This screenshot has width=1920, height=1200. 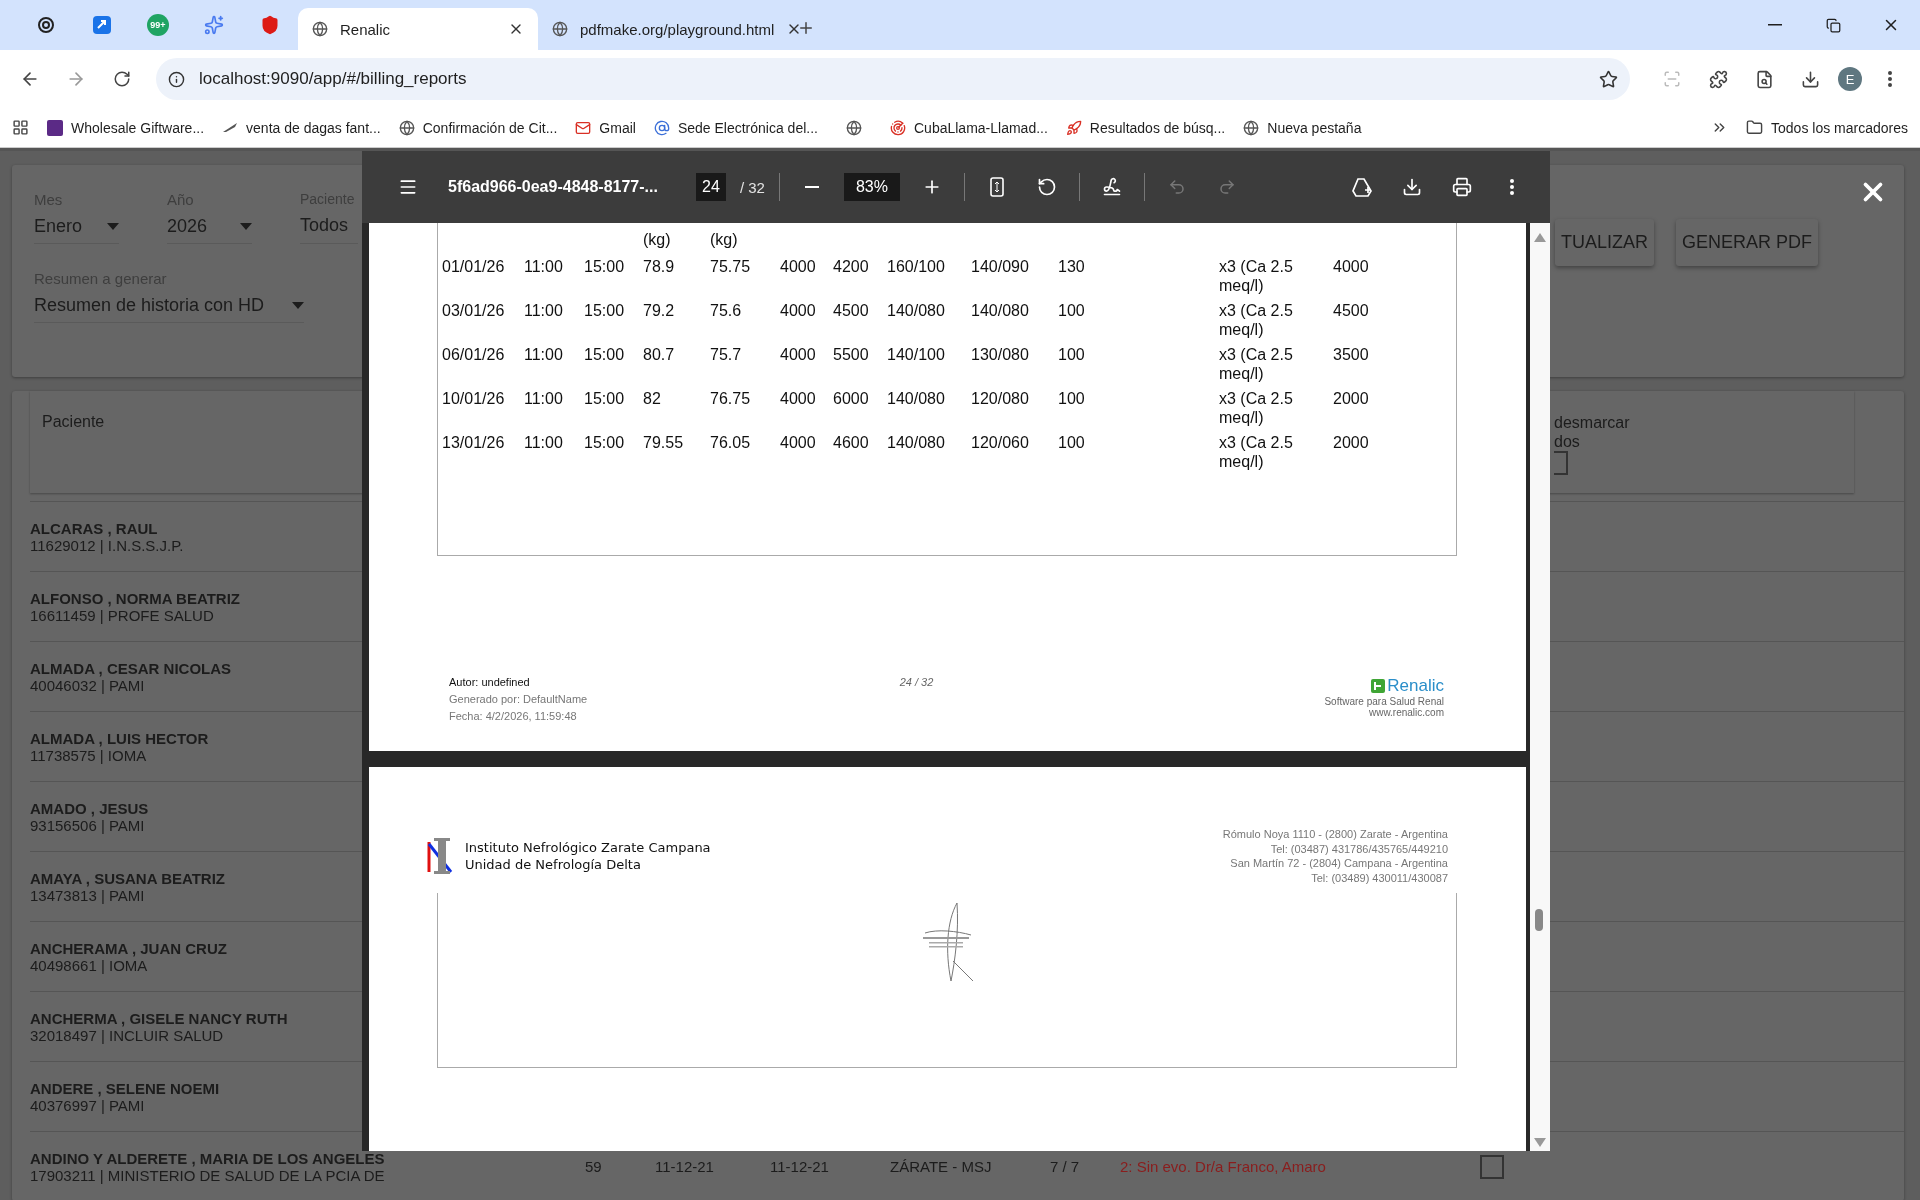 What do you see at coordinates (127, 1035) in the screenshot?
I see `patient-detail: 32018497 | INCLUIR SALUD` at bounding box center [127, 1035].